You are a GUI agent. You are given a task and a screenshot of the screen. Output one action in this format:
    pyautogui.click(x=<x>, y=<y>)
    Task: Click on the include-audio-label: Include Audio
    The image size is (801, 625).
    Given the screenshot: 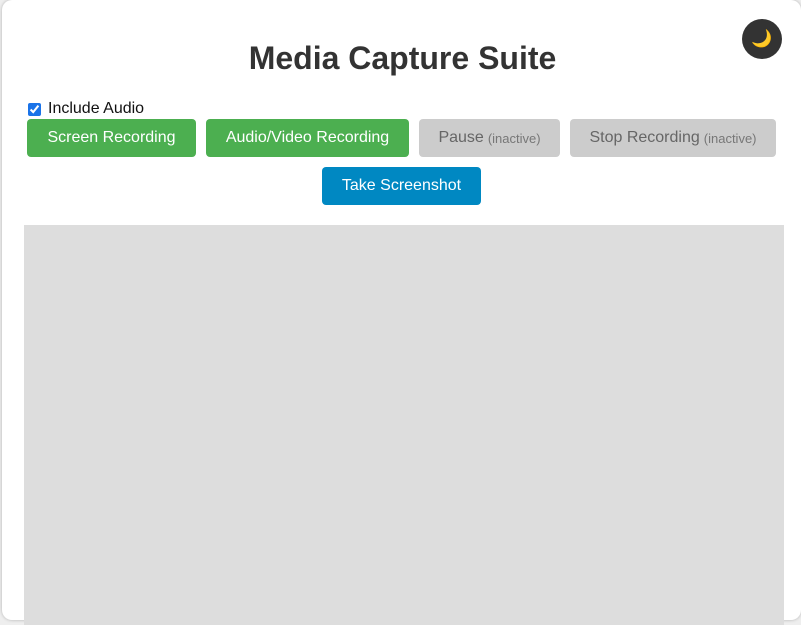 What is the action you would take?
    pyautogui.click(x=96, y=108)
    